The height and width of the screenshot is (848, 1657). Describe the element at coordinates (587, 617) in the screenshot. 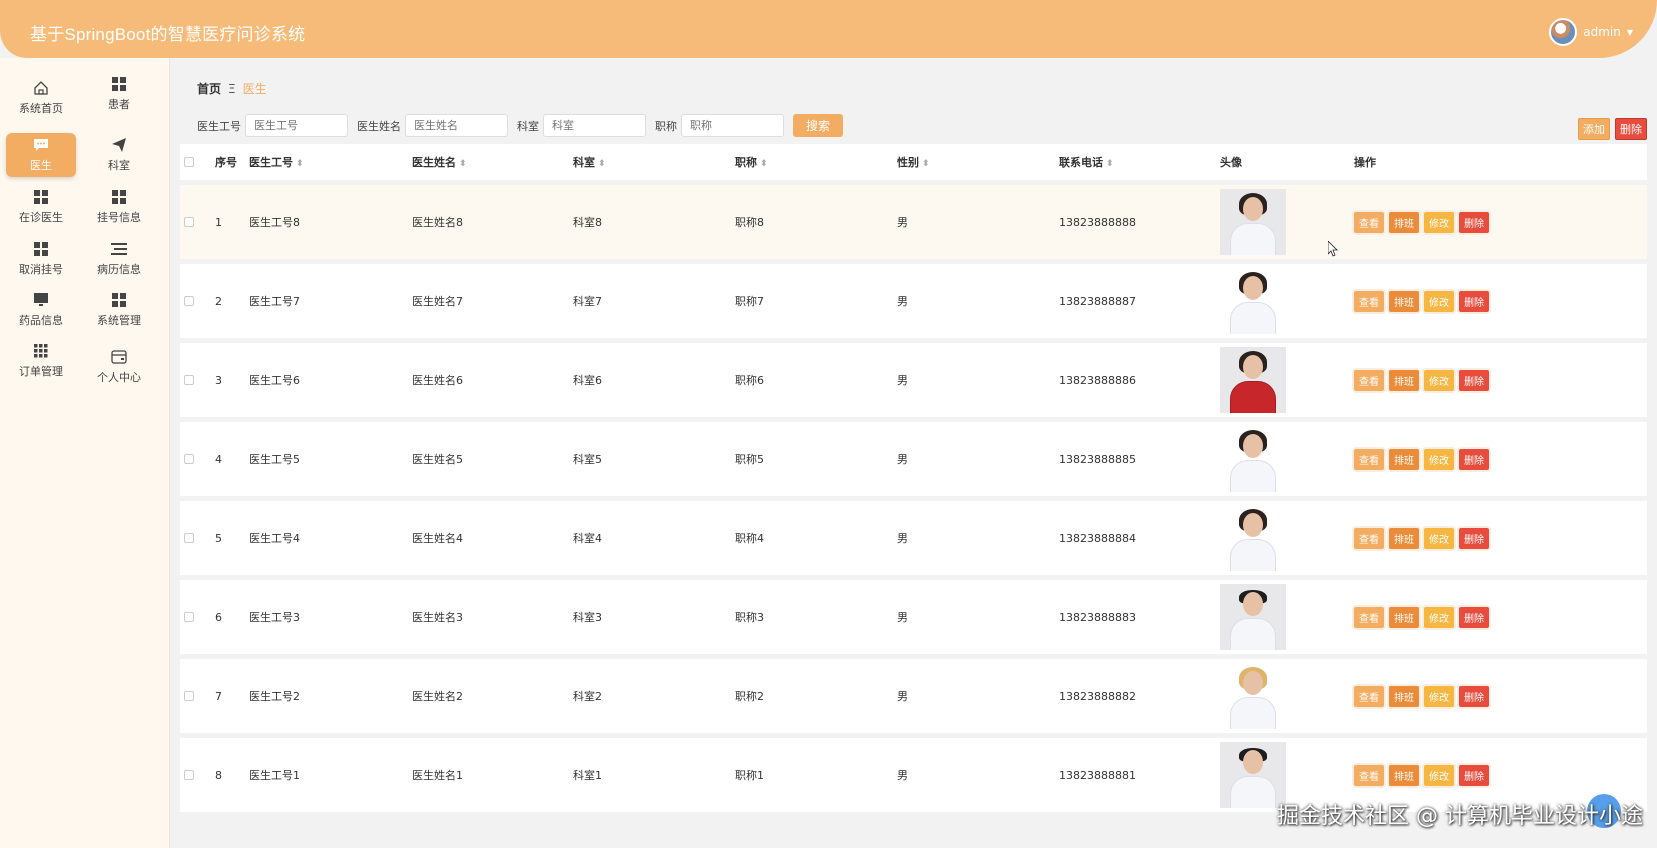

I see `cell-department: 科室3` at that location.